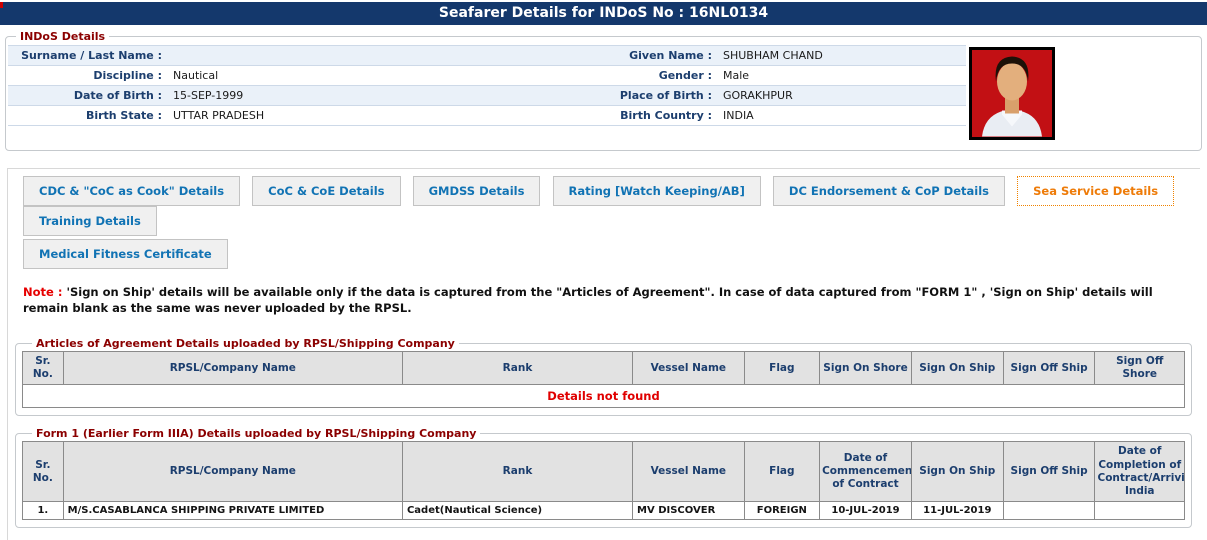 This screenshot has width=1207, height=540. I want to click on cell-flag: FOREIGN, so click(782, 510).